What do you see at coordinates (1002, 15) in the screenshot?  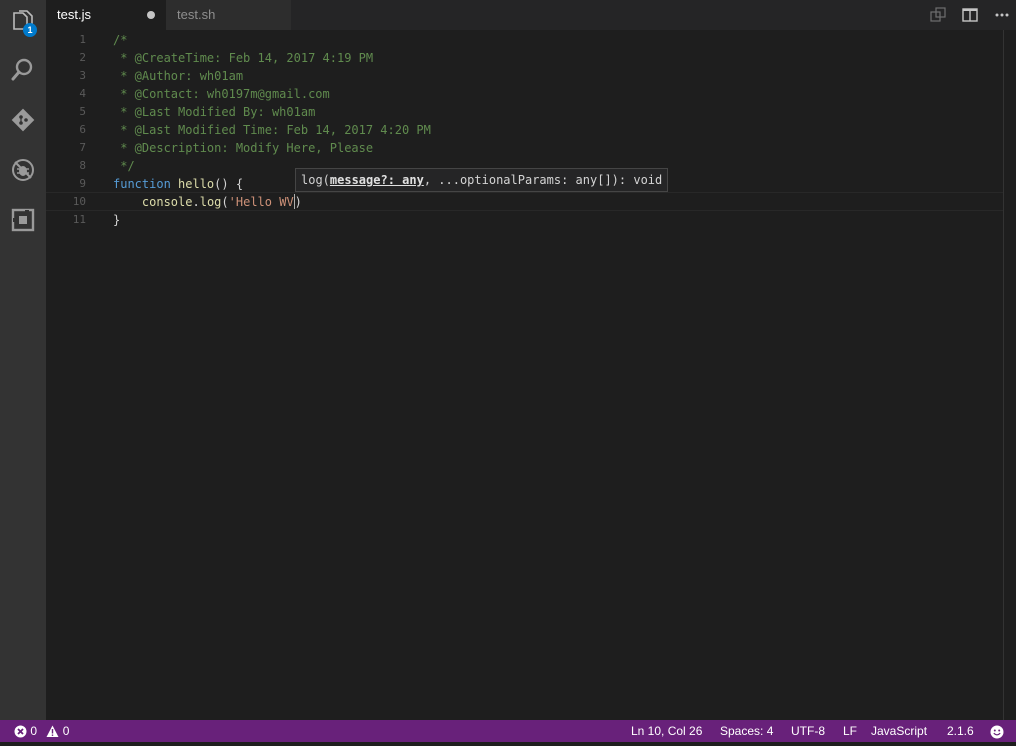 I see `more-actions-icon` at bounding box center [1002, 15].